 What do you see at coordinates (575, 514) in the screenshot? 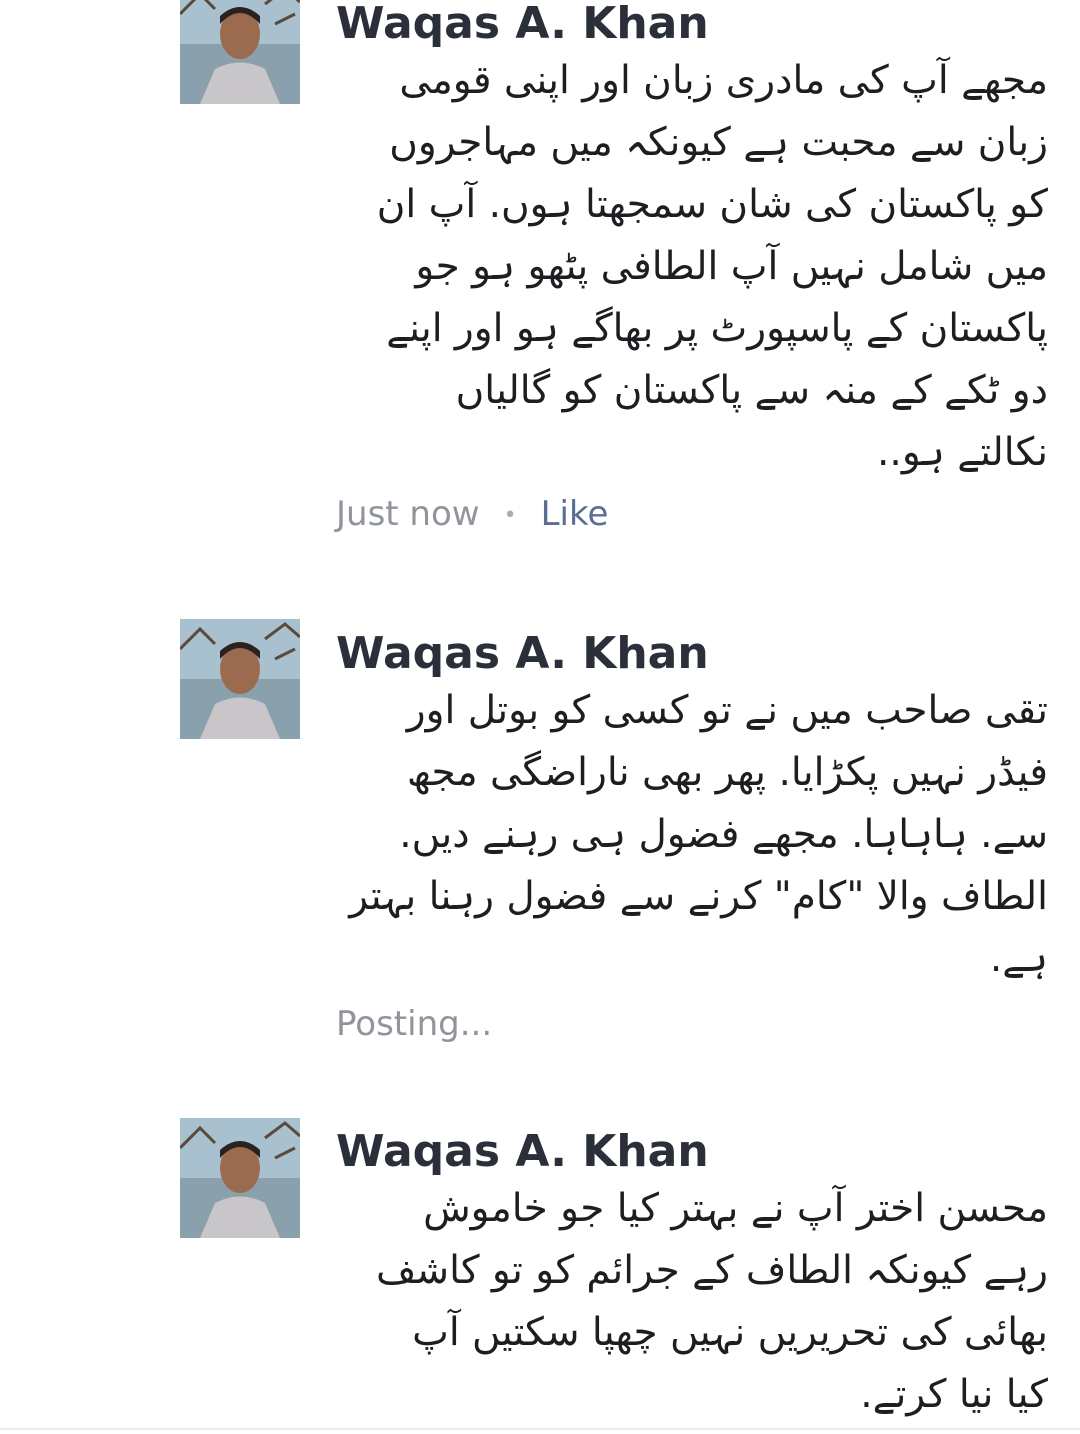
I see `like-link: Like` at bounding box center [575, 514].